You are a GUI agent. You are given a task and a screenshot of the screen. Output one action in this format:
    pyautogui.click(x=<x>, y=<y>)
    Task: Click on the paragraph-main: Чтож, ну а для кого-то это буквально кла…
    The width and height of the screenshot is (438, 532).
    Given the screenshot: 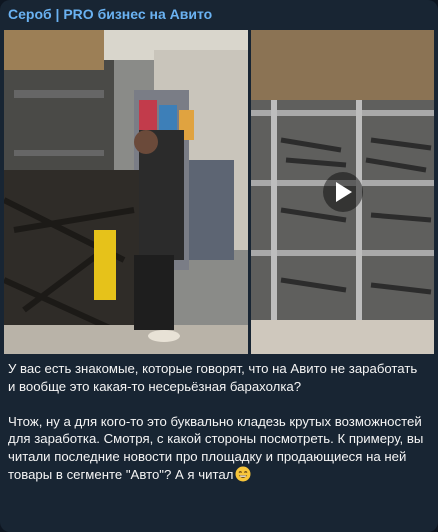 What is the action you would take?
    pyautogui.click(x=218, y=448)
    